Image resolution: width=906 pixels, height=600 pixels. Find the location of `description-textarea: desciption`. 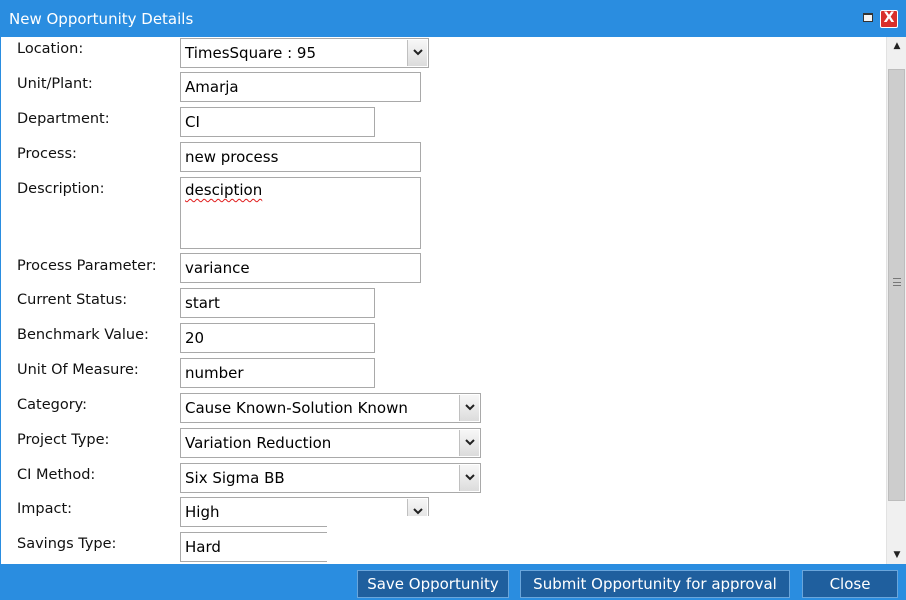

description-textarea: desciption is located at coordinates (300, 213).